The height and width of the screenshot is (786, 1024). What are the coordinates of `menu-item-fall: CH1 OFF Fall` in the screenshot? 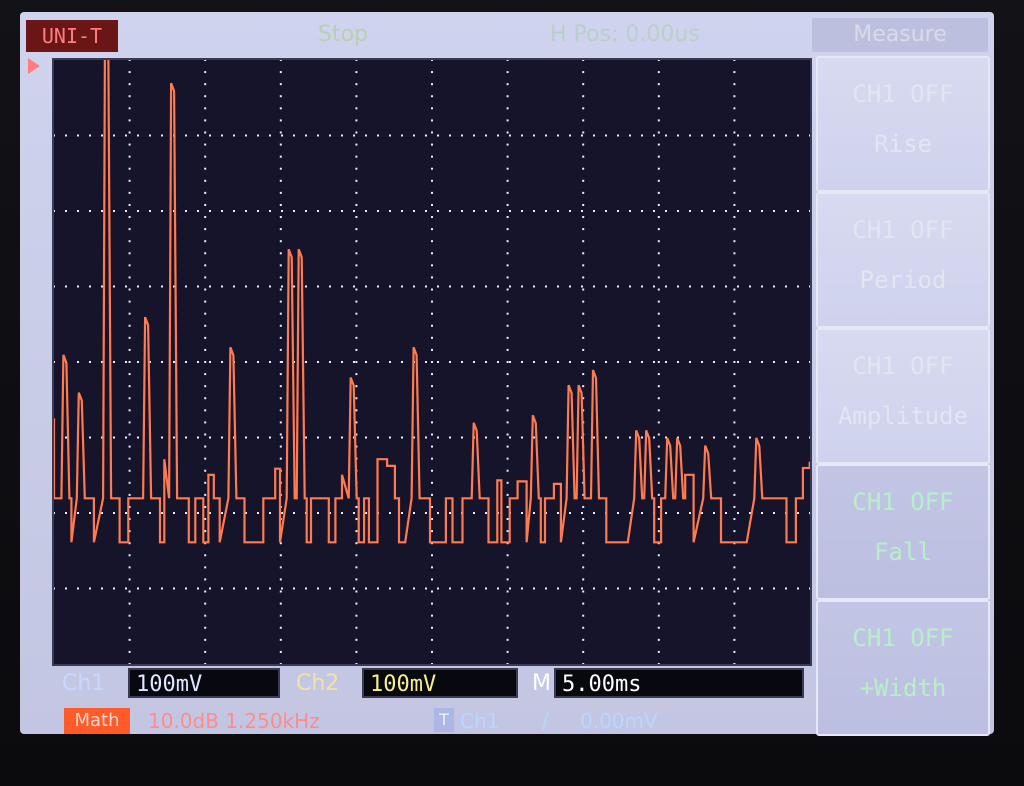 It's located at (903, 532).